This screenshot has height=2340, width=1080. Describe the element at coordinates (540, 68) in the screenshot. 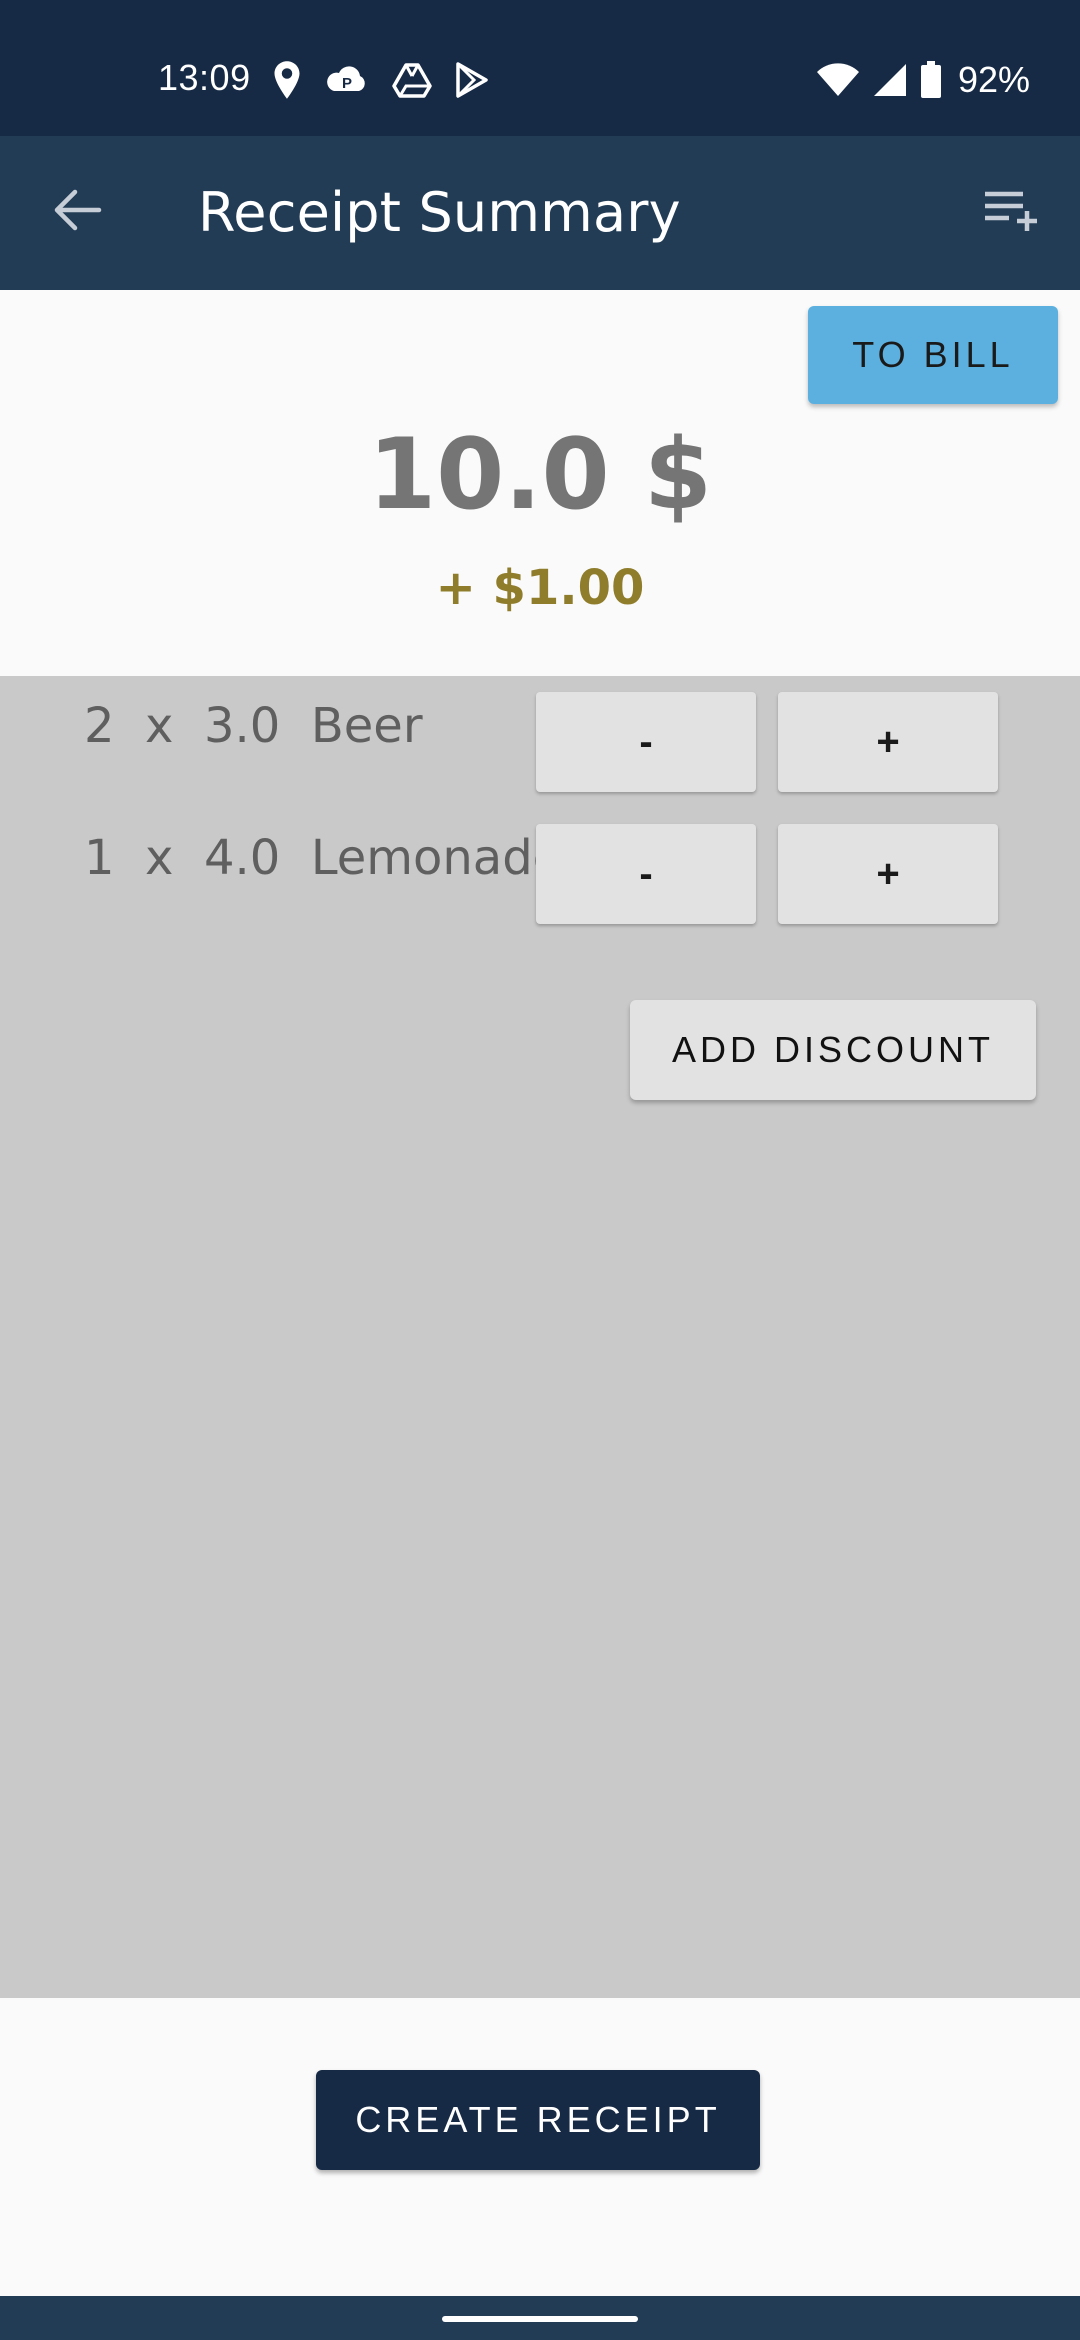

I see `status-bar: 13:09 P 92%` at that location.